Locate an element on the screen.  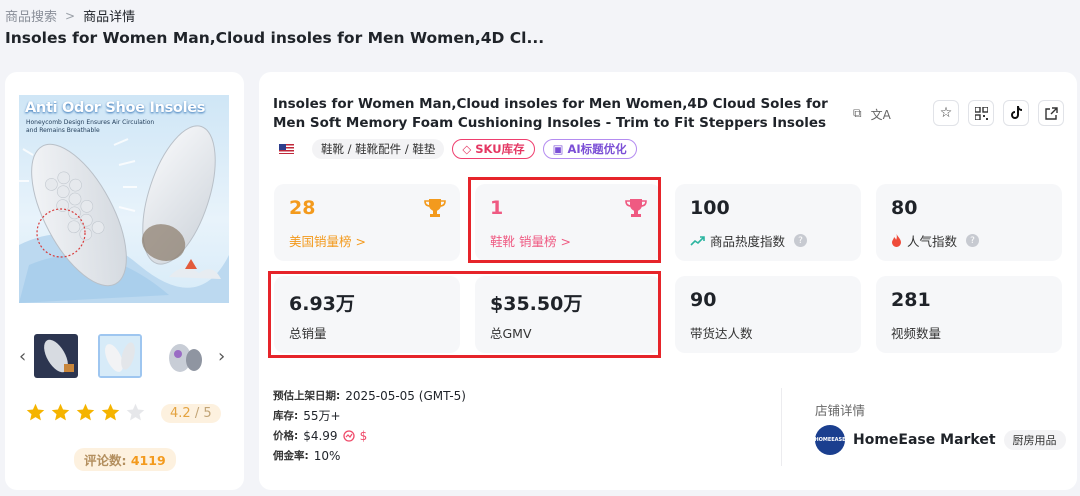
store-logo: HOMEEASE is located at coordinates (830, 440).